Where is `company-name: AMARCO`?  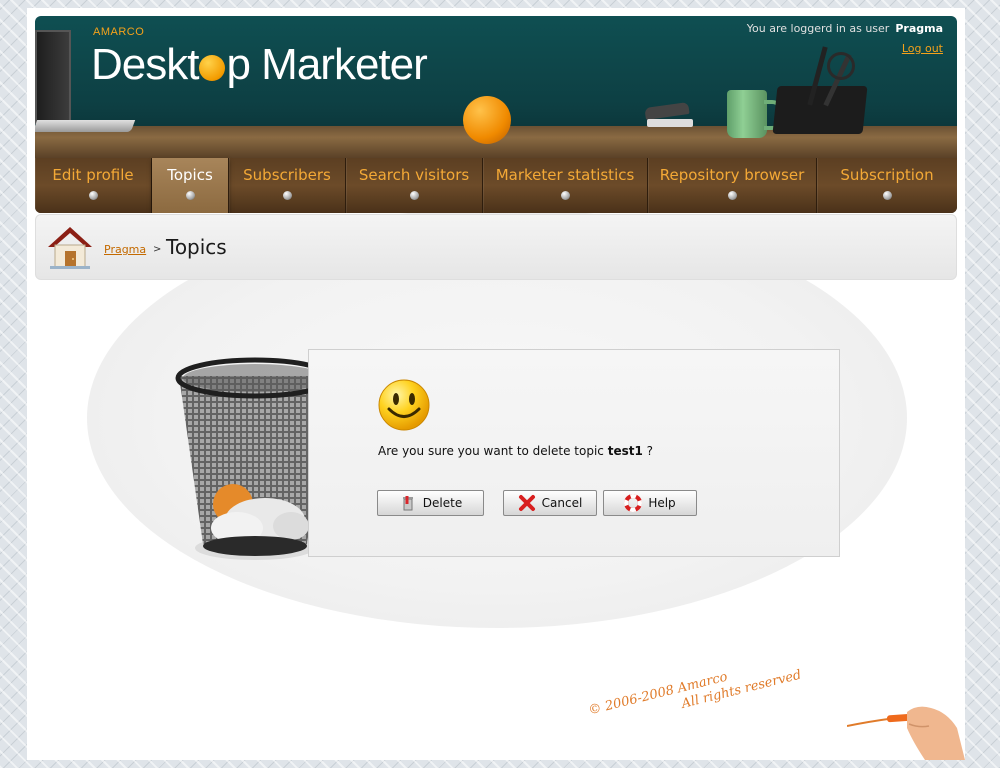 company-name: AMARCO is located at coordinates (119, 32).